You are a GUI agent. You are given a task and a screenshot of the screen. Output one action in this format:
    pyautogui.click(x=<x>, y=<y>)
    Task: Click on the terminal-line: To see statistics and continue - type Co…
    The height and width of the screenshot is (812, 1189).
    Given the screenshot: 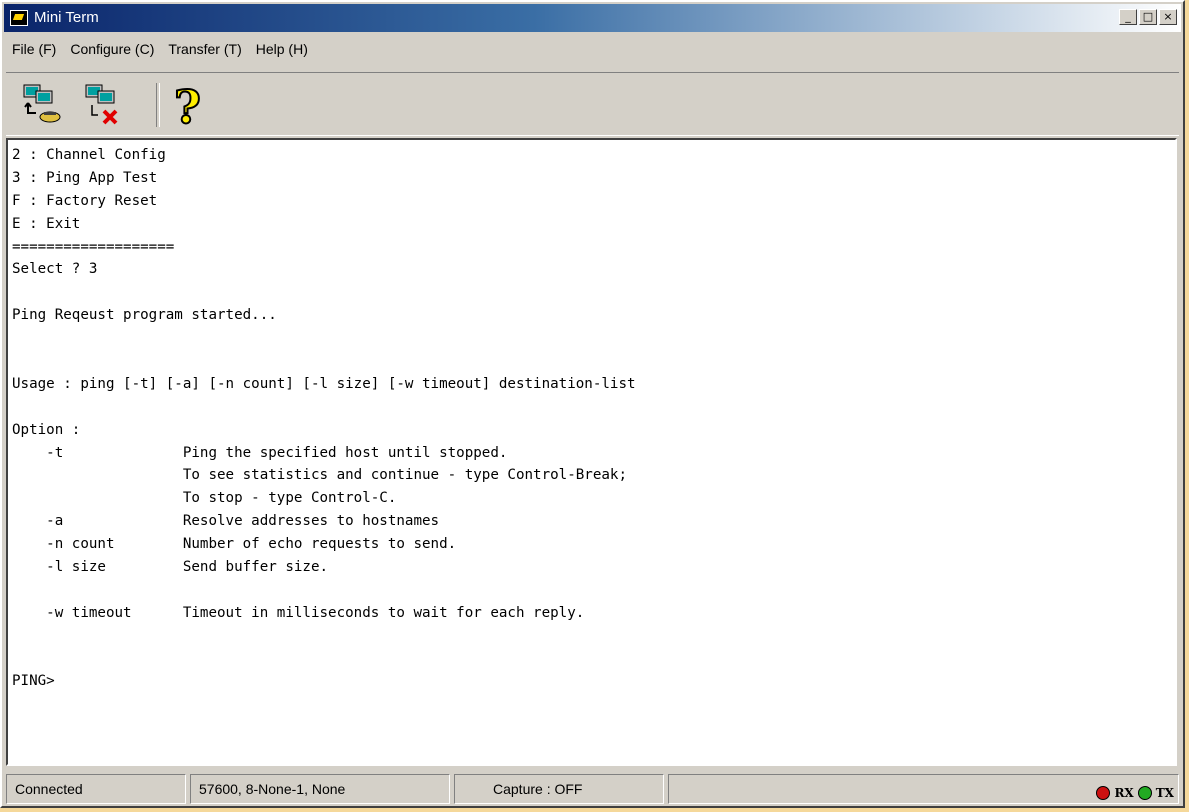 What is the action you would take?
    pyautogui.click(x=319, y=475)
    